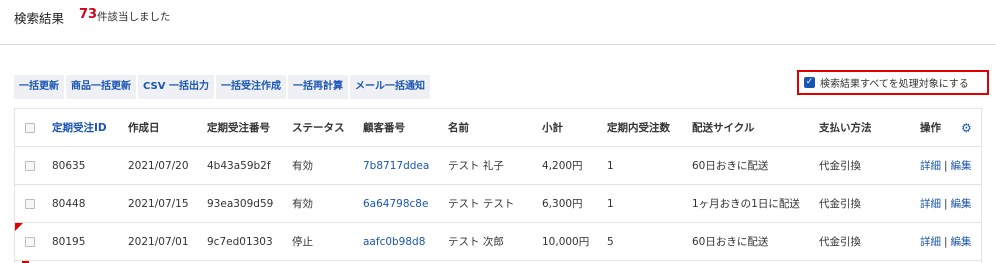 This screenshot has width=996, height=263. Describe the element at coordinates (240, 203) in the screenshot. I see `cell-order-no: 93ea309d59` at that location.